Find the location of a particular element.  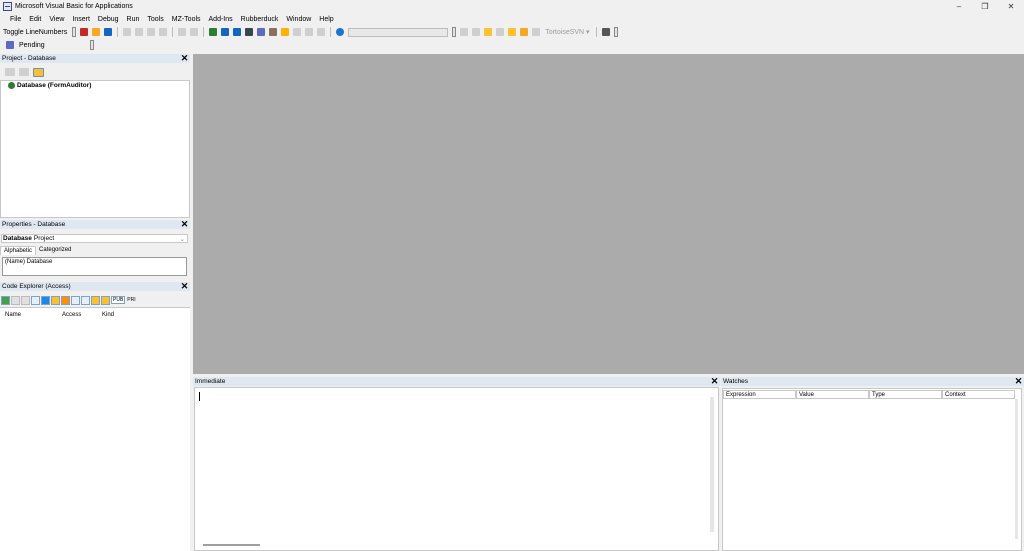

toggle-linenumbers-button: Toggle LineNumbers is located at coordinates (35, 32).